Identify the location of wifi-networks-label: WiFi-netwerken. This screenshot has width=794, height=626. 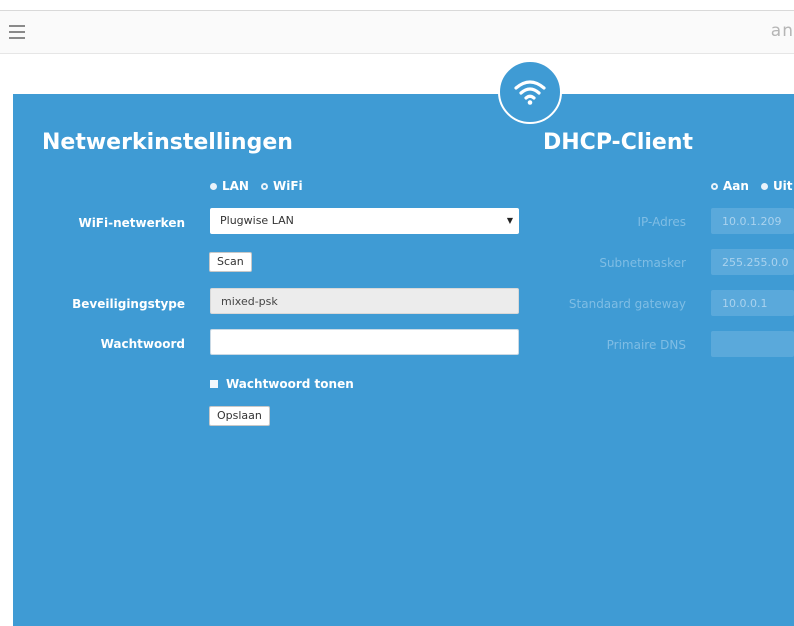
(131, 223).